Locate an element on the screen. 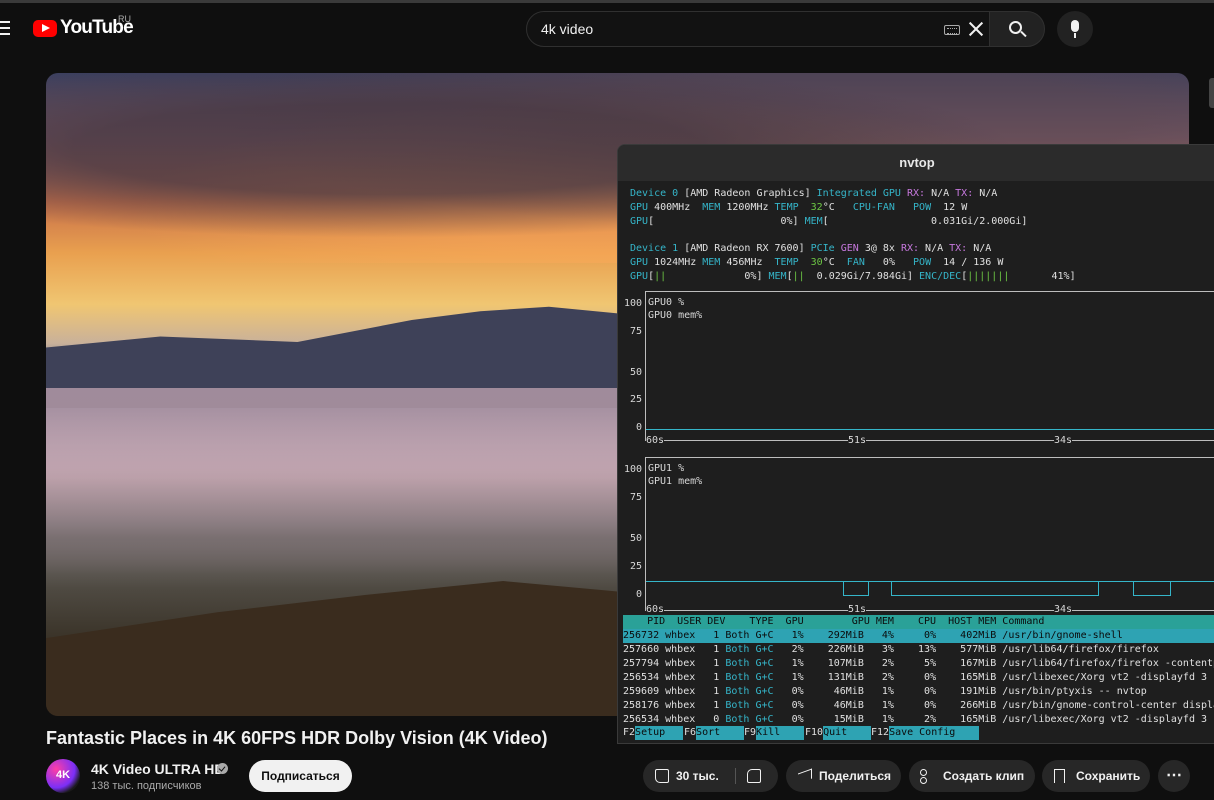  clip-button: Создать клип is located at coordinates (972, 776).